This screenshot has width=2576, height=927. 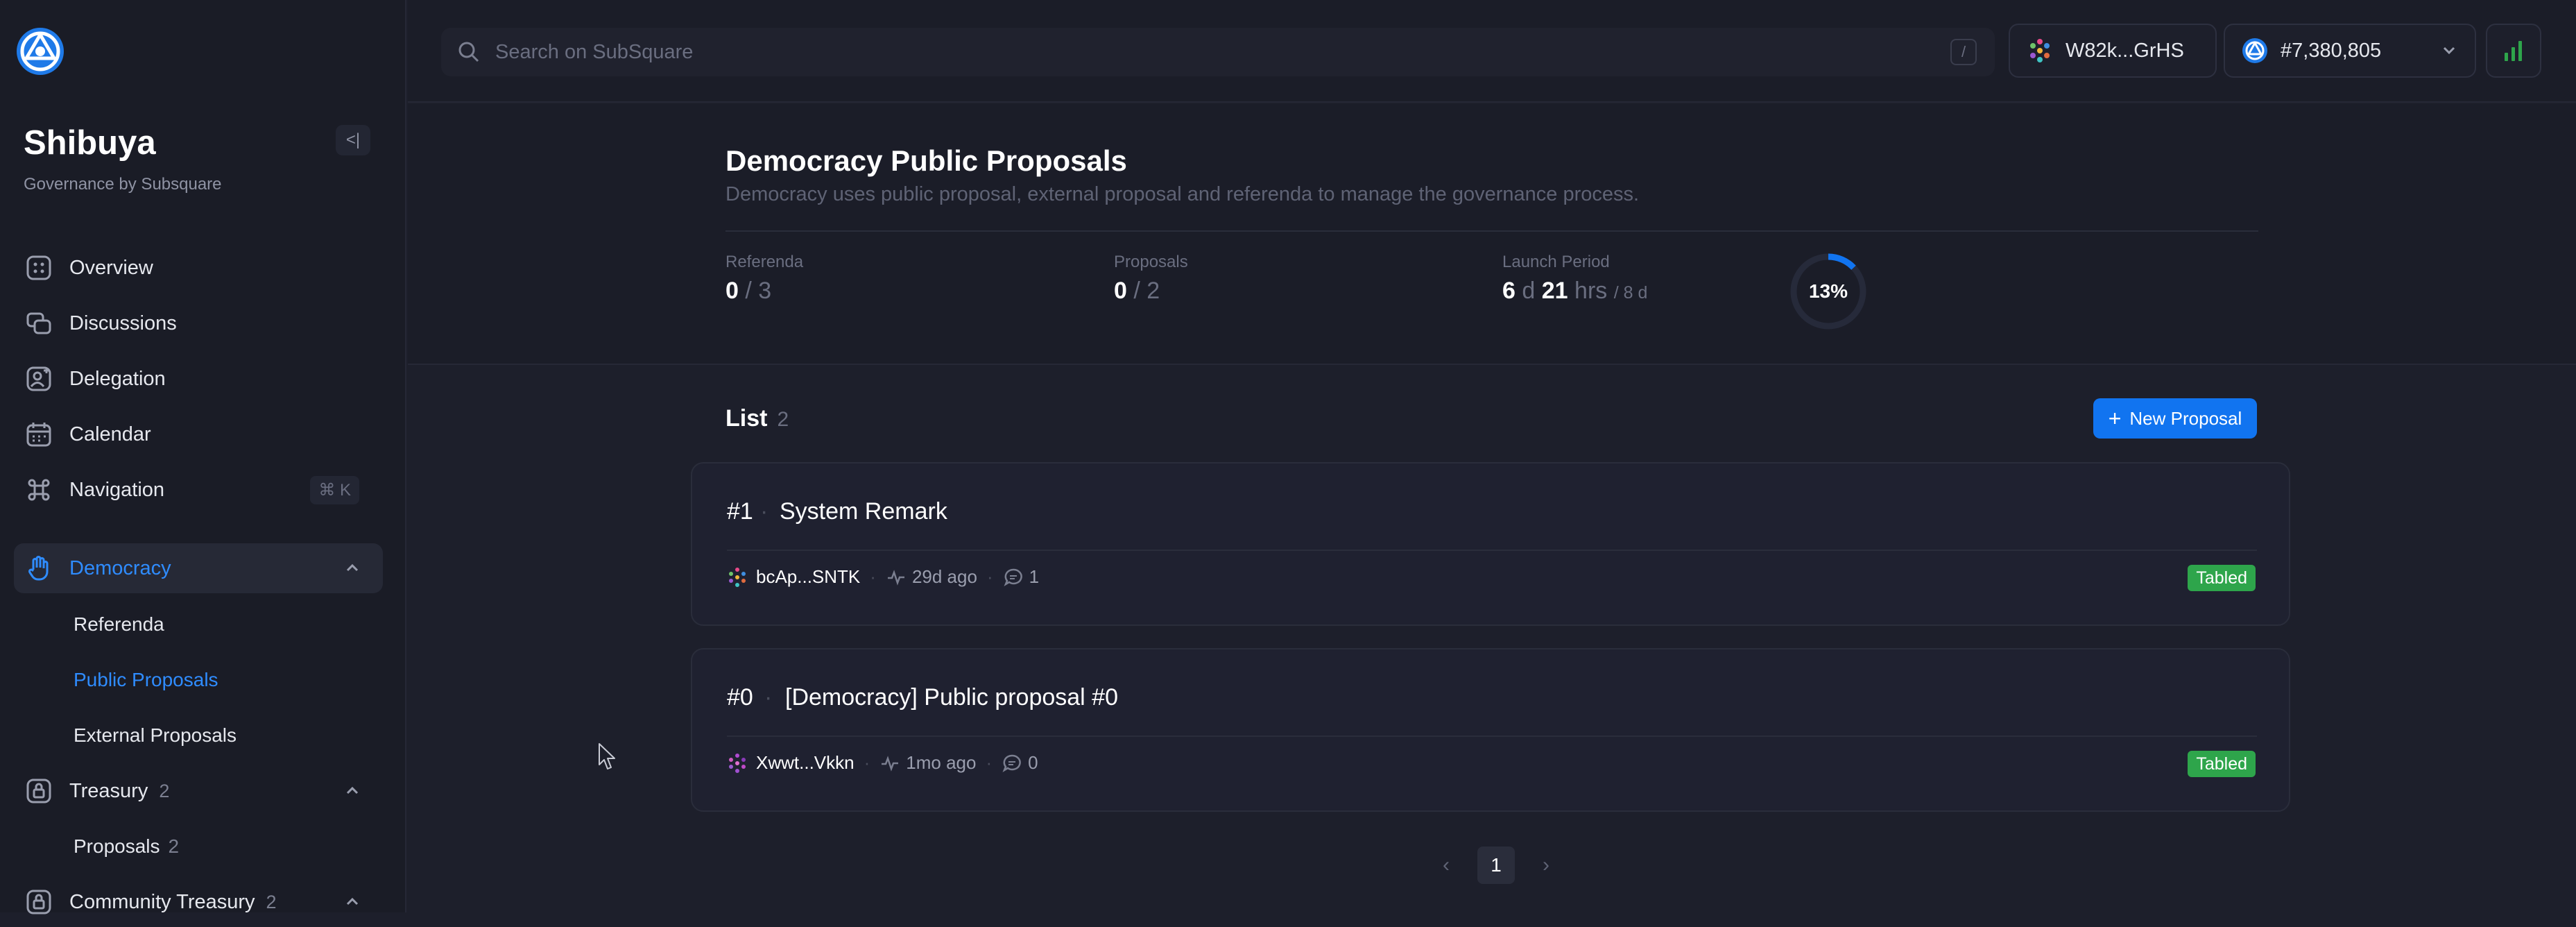 What do you see at coordinates (39, 323) in the screenshot?
I see `discussions-icon` at bounding box center [39, 323].